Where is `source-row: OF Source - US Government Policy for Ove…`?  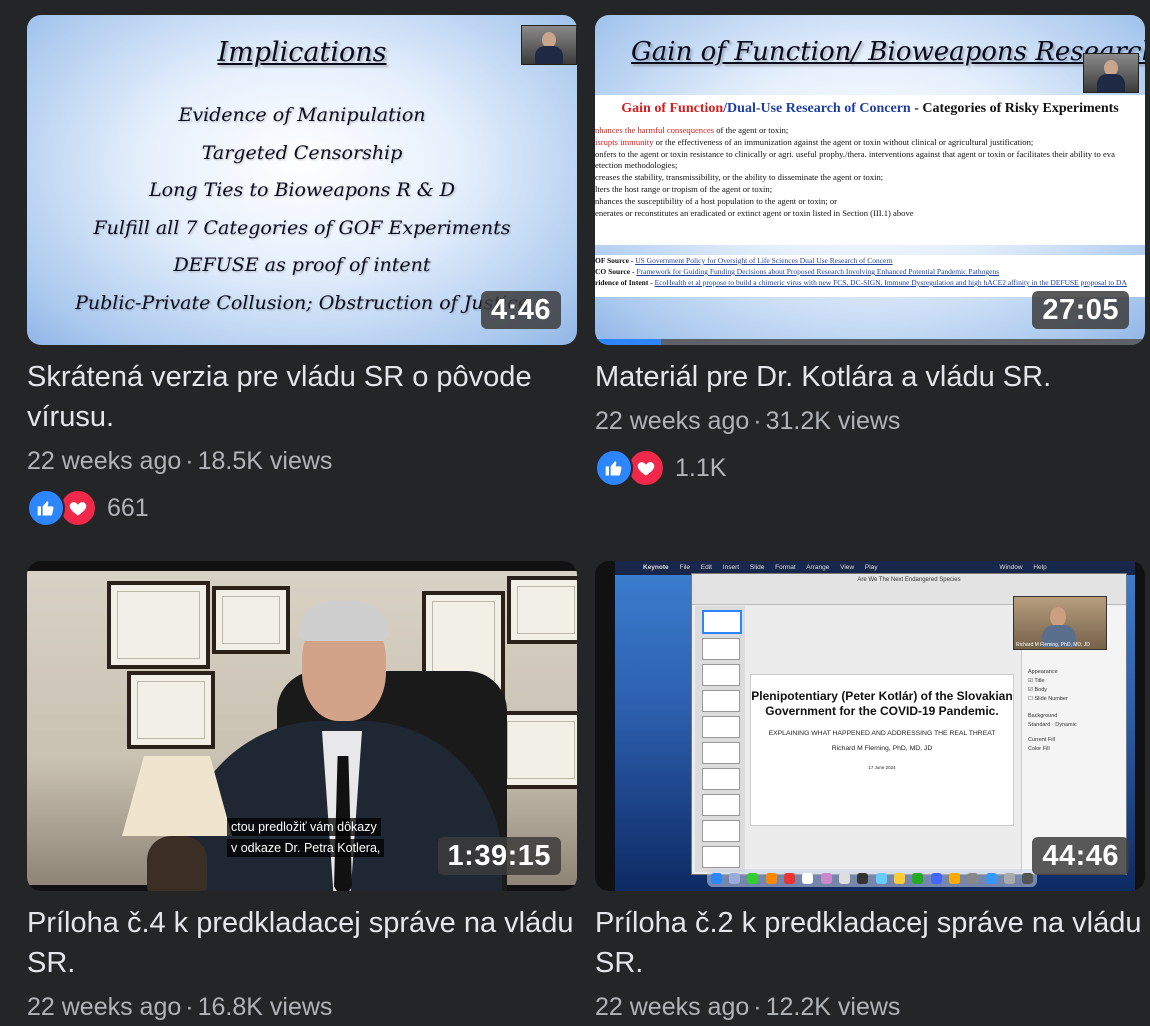 source-row: OF Source - US Government Policy for Ove… is located at coordinates (744, 260).